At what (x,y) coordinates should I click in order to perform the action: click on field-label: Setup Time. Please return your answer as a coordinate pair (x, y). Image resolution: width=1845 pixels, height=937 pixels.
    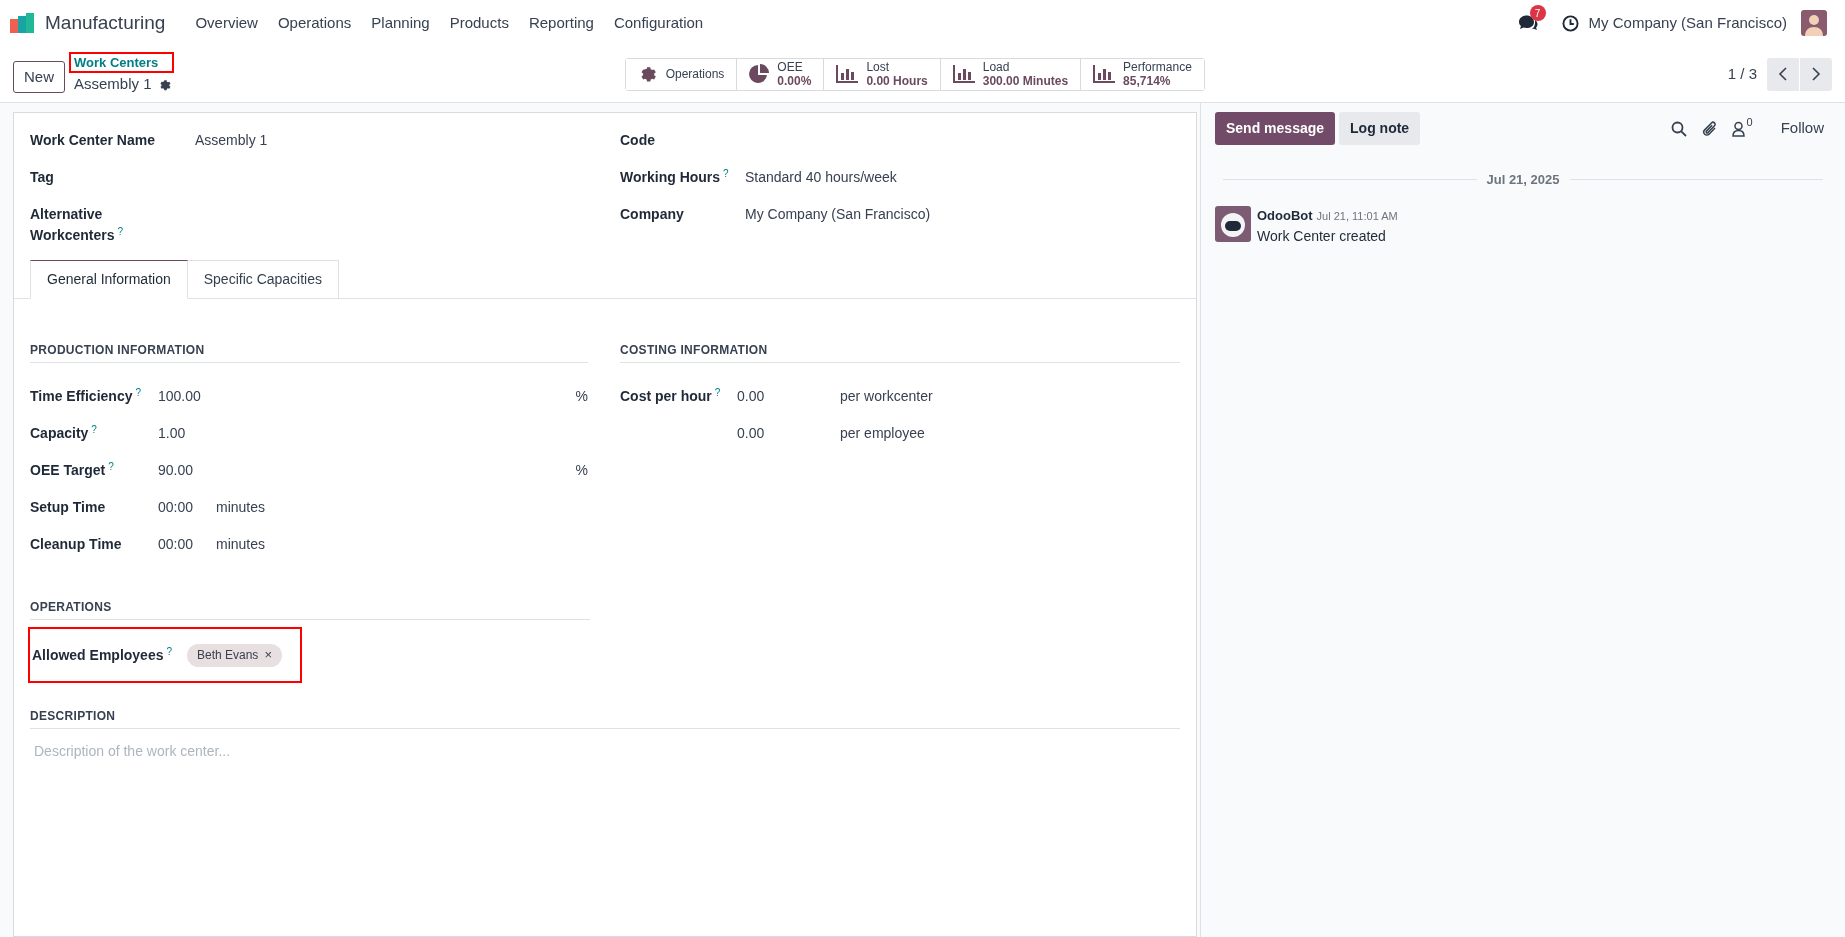
    Looking at the image, I should click on (68, 507).